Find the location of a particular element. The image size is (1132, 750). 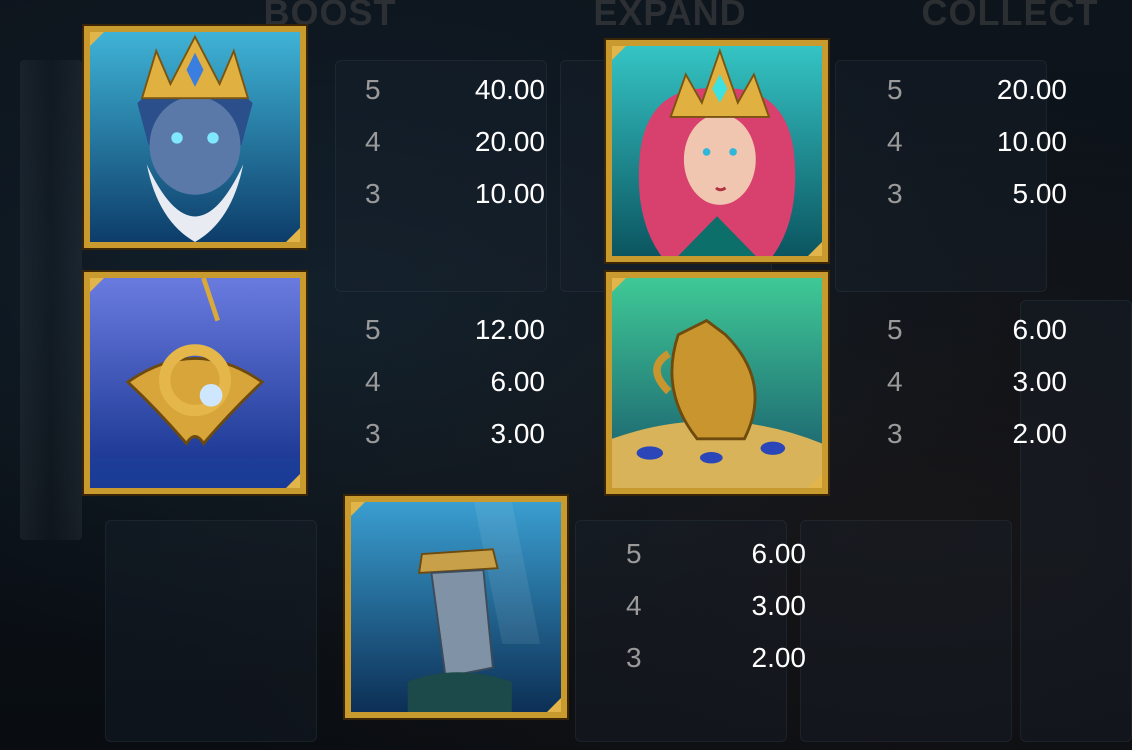

amulet-paytable: 5 12.00 4 6.00 3 3.00 is located at coordinates (455, 382).